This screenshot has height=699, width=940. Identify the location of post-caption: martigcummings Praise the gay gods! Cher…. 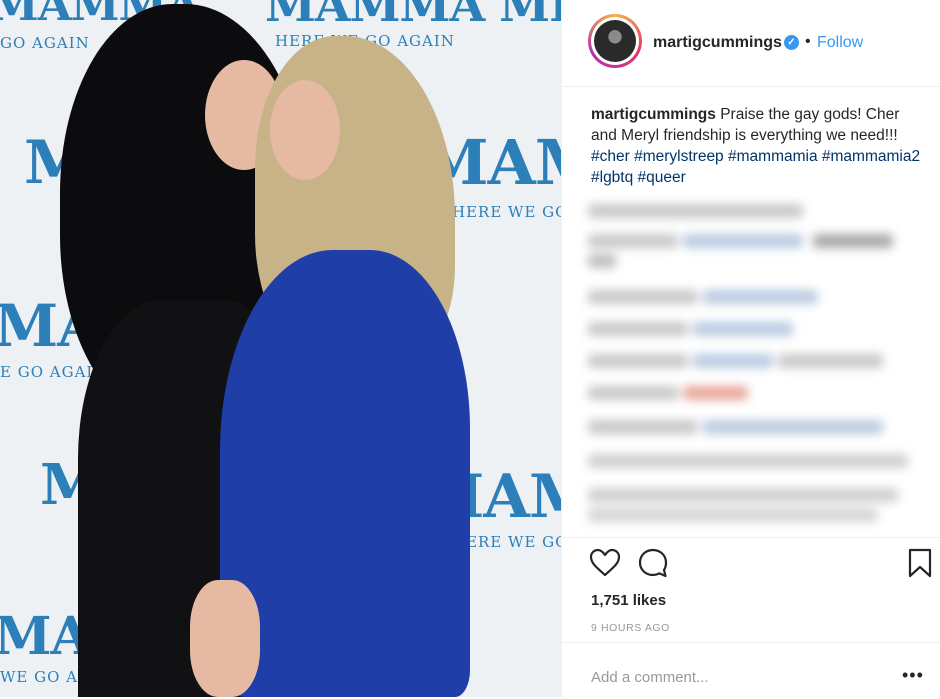
(758, 146).